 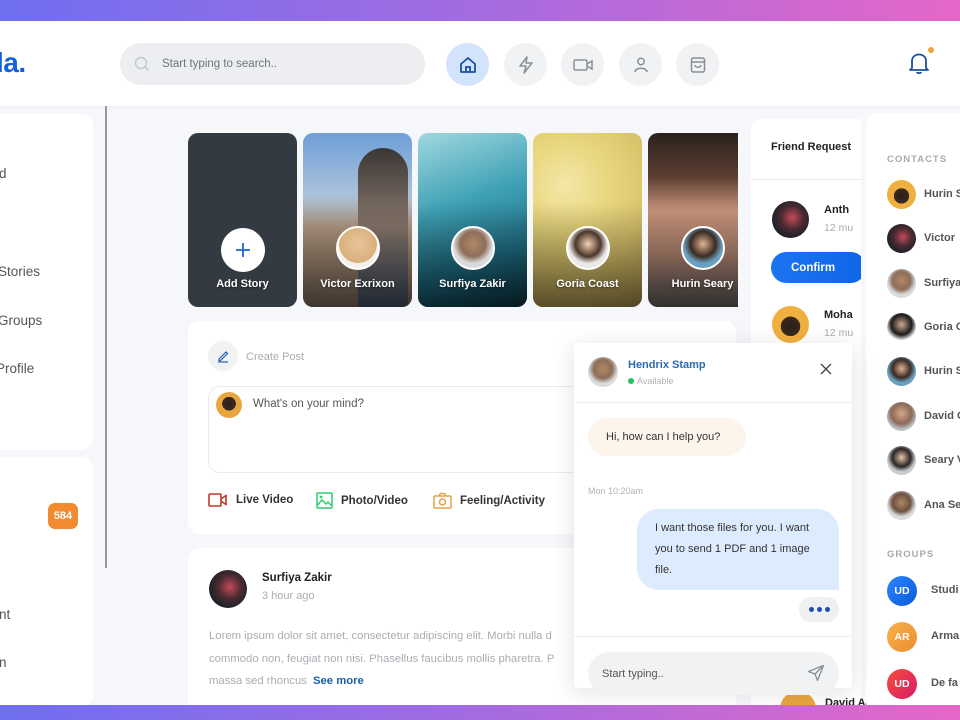 What do you see at coordinates (942, 416) in the screenshot?
I see `contact-name: David C` at bounding box center [942, 416].